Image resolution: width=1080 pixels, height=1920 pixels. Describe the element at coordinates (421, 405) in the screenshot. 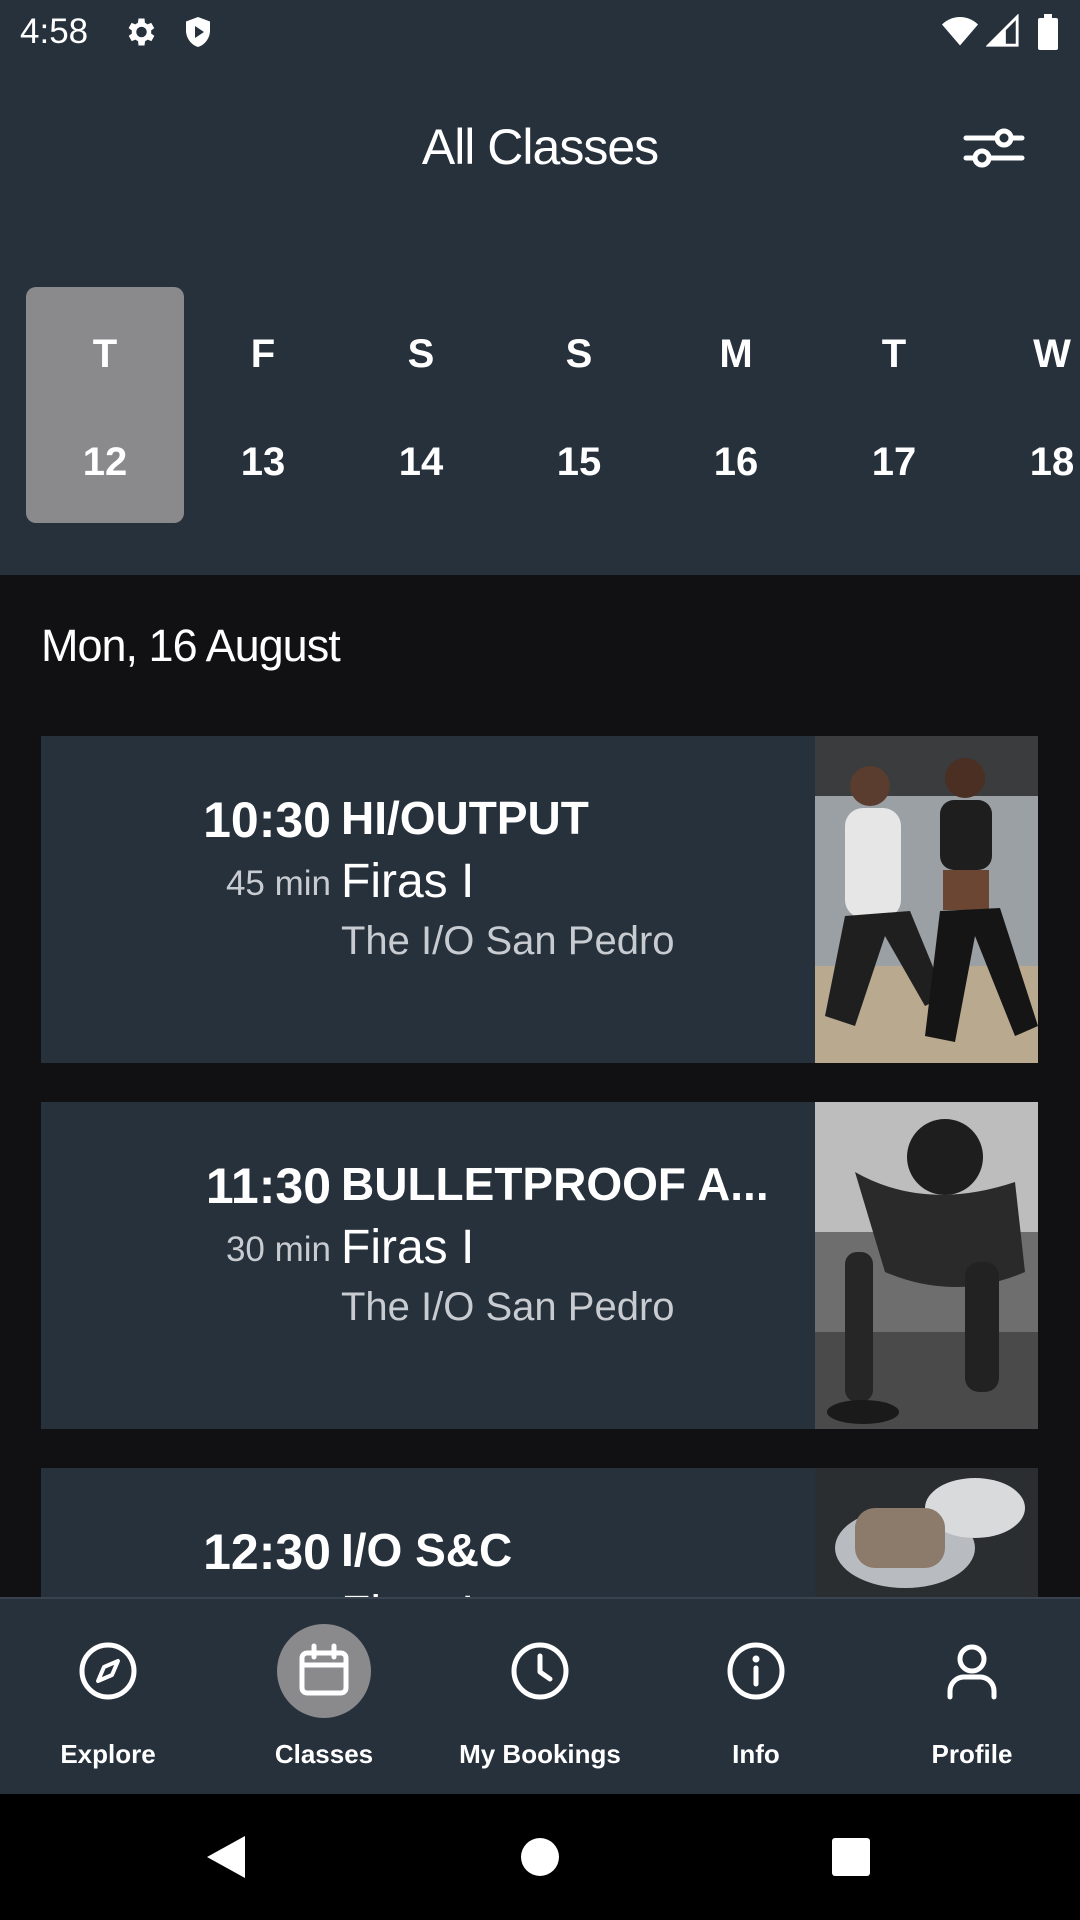

I see `date-cell-14: S 14` at that location.